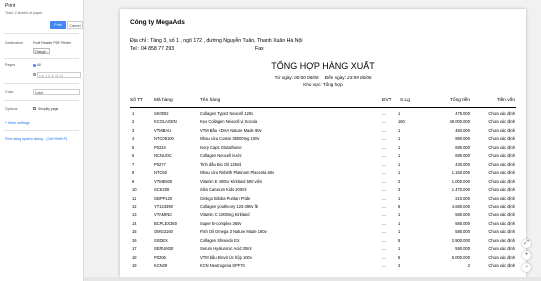  Describe the element at coordinates (221, 156) in the screenshot. I see `cell-name: Collagen Neocell nước` at that location.